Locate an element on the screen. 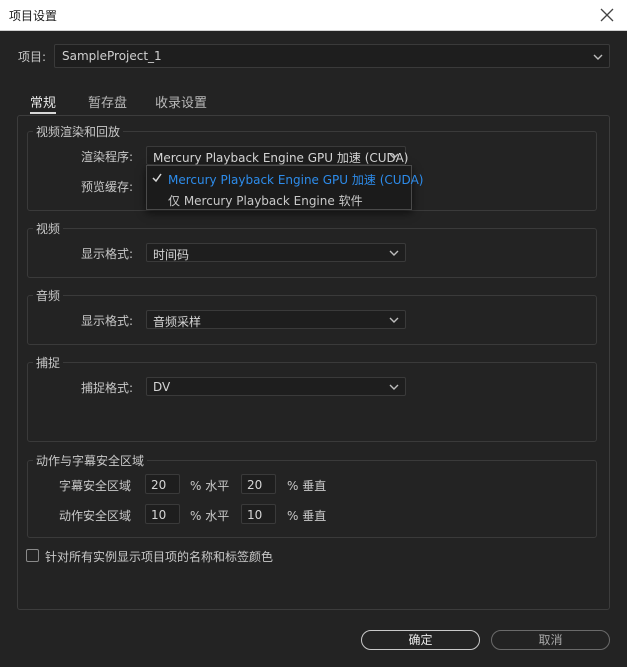 This screenshot has width=627, height=667. action-safe-label: 动作安全区域 is located at coordinates (95, 516).